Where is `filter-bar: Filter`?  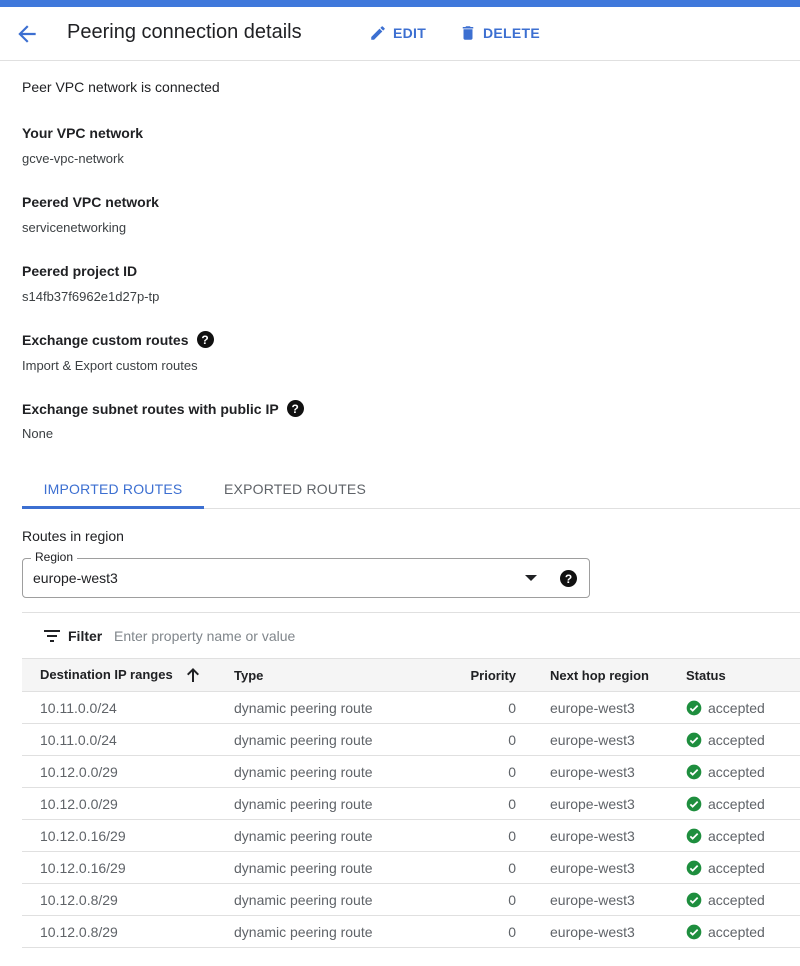
filter-bar: Filter is located at coordinates (411, 635).